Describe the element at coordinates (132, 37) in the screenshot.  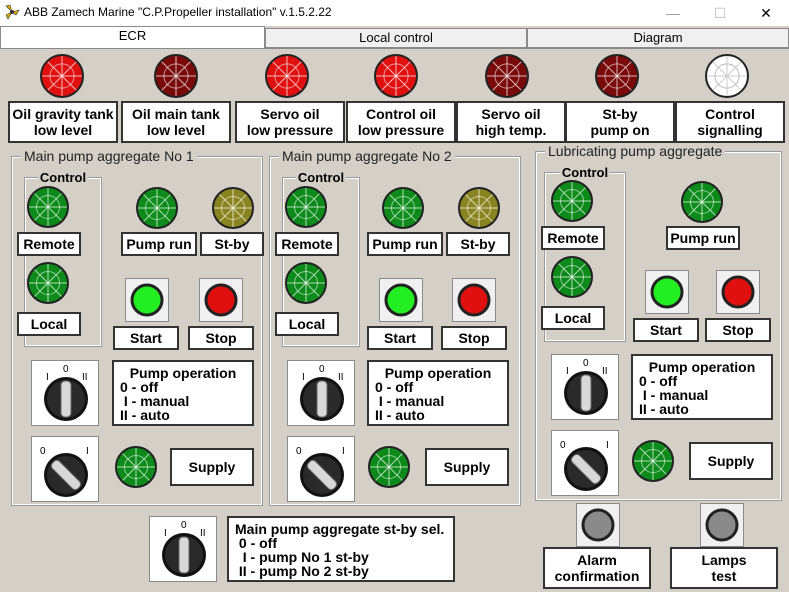
I see `tab-ecr: ECR` at that location.